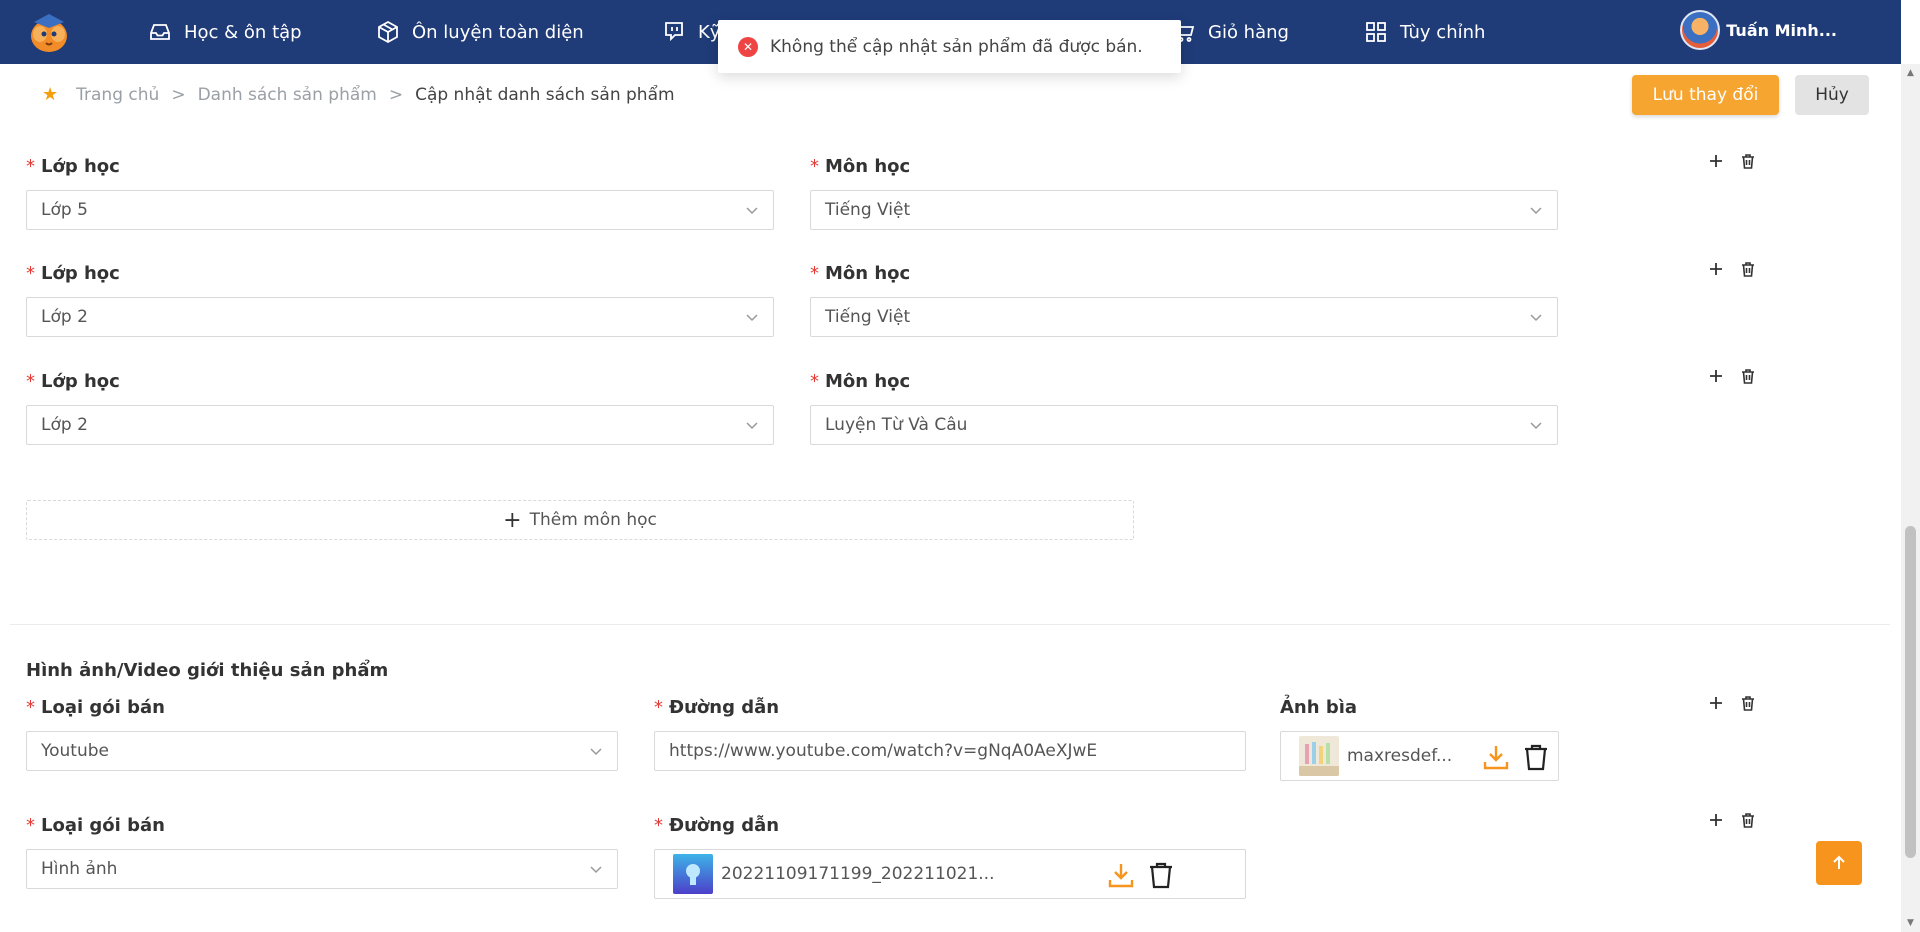  I want to click on grid-icon, so click(1376, 32).